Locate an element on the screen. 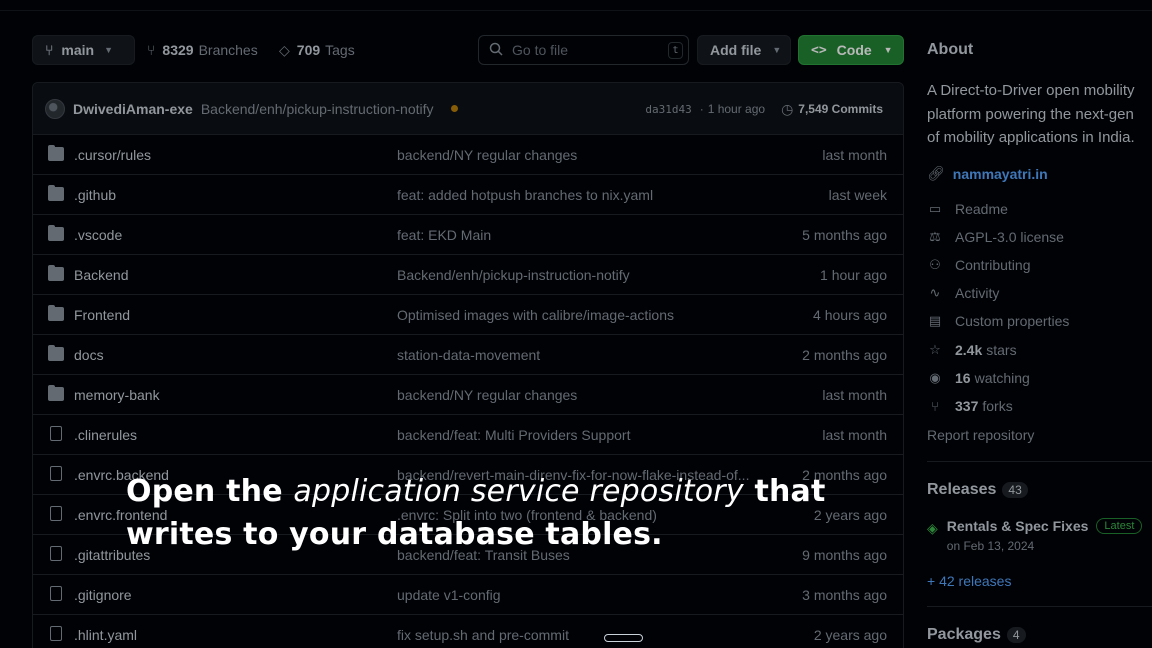 The width and height of the screenshot is (1152, 648). table-row: .gitignore update v1-config 3 months ago is located at coordinates (468, 595).